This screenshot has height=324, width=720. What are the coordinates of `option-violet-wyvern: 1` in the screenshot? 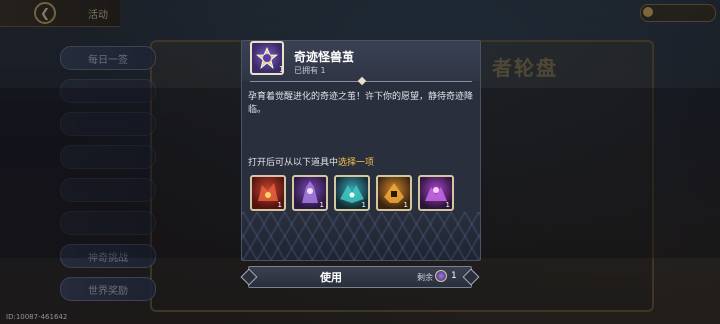 It's located at (436, 193).